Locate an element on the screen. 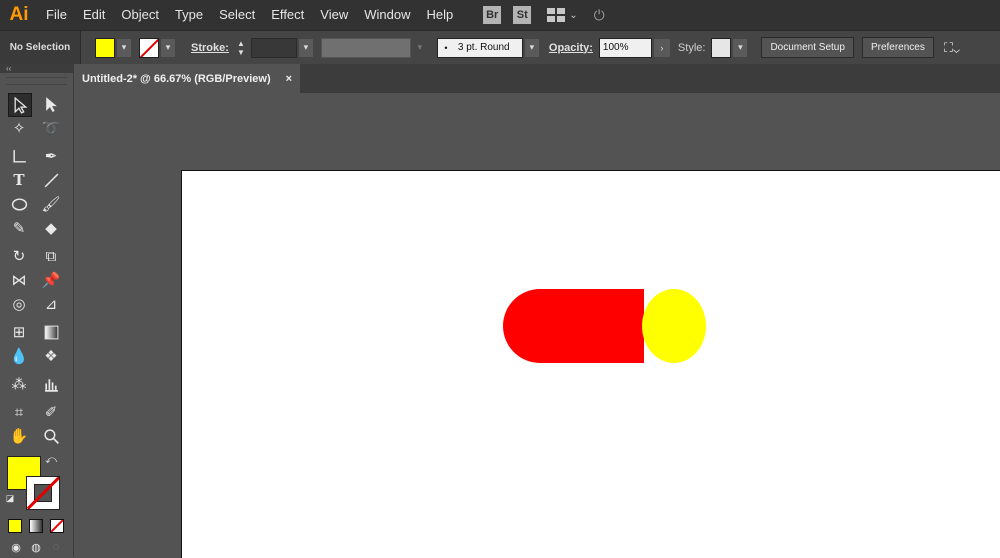 This screenshot has height=558, width=1000. document-tab: Untitled-2* @ 66.67% (RGB/Preview) × is located at coordinates (187, 78).